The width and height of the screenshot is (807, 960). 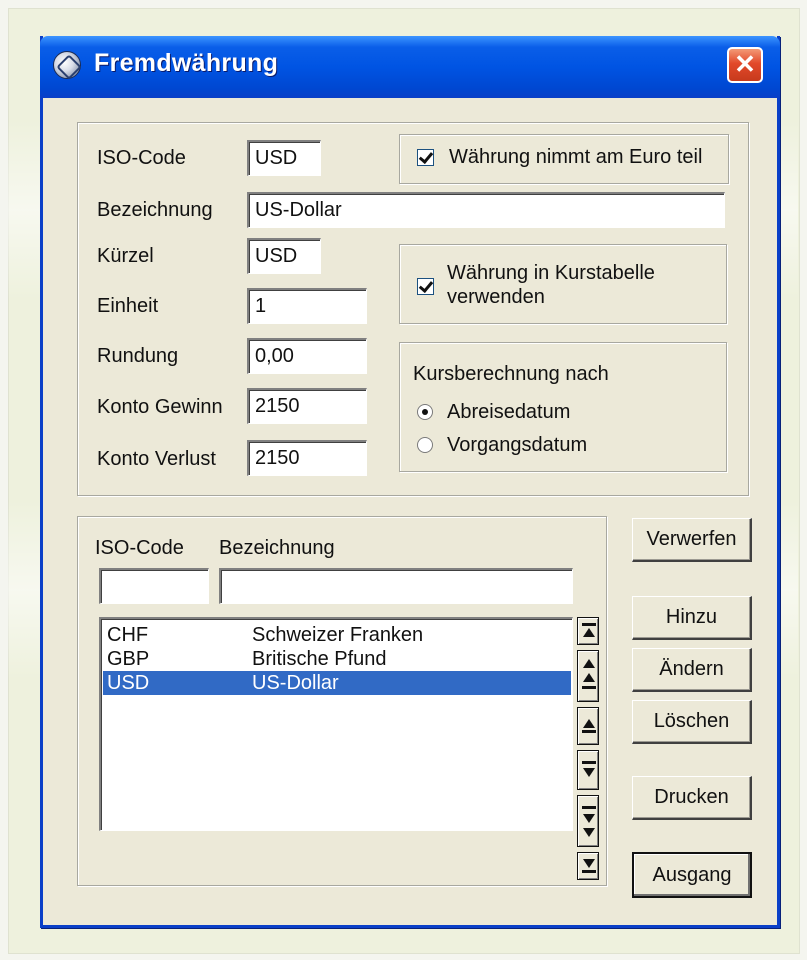 What do you see at coordinates (425, 412) in the screenshot?
I see `abreisedatum-radio` at bounding box center [425, 412].